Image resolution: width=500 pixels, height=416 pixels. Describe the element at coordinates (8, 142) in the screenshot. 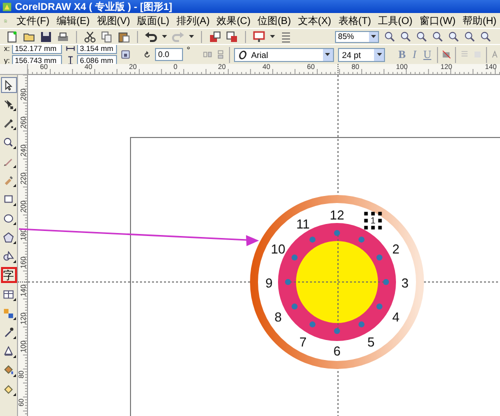

I see `magnifier-icon` at that location.